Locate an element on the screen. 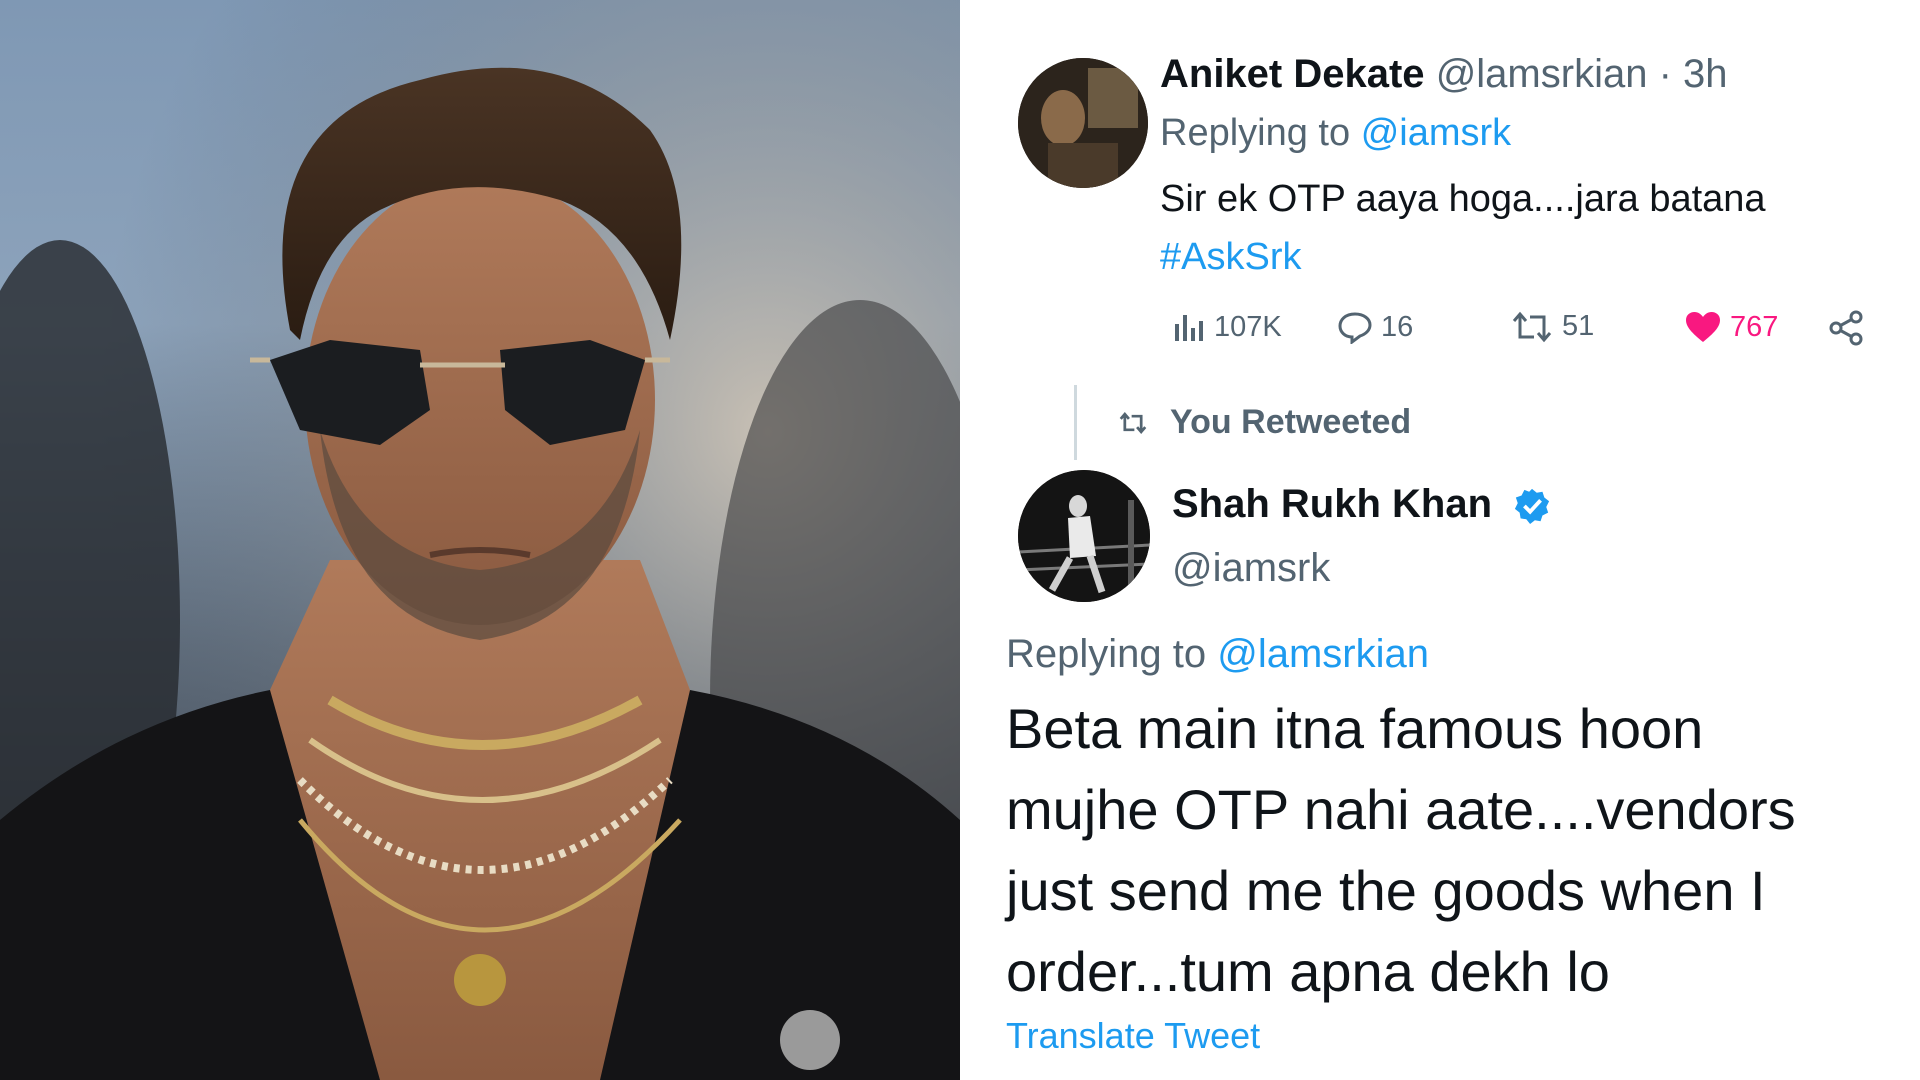 The height and width of the screenshot is (1080, 1920). retweet-count: 51 is located at coordinates (1578, 326).